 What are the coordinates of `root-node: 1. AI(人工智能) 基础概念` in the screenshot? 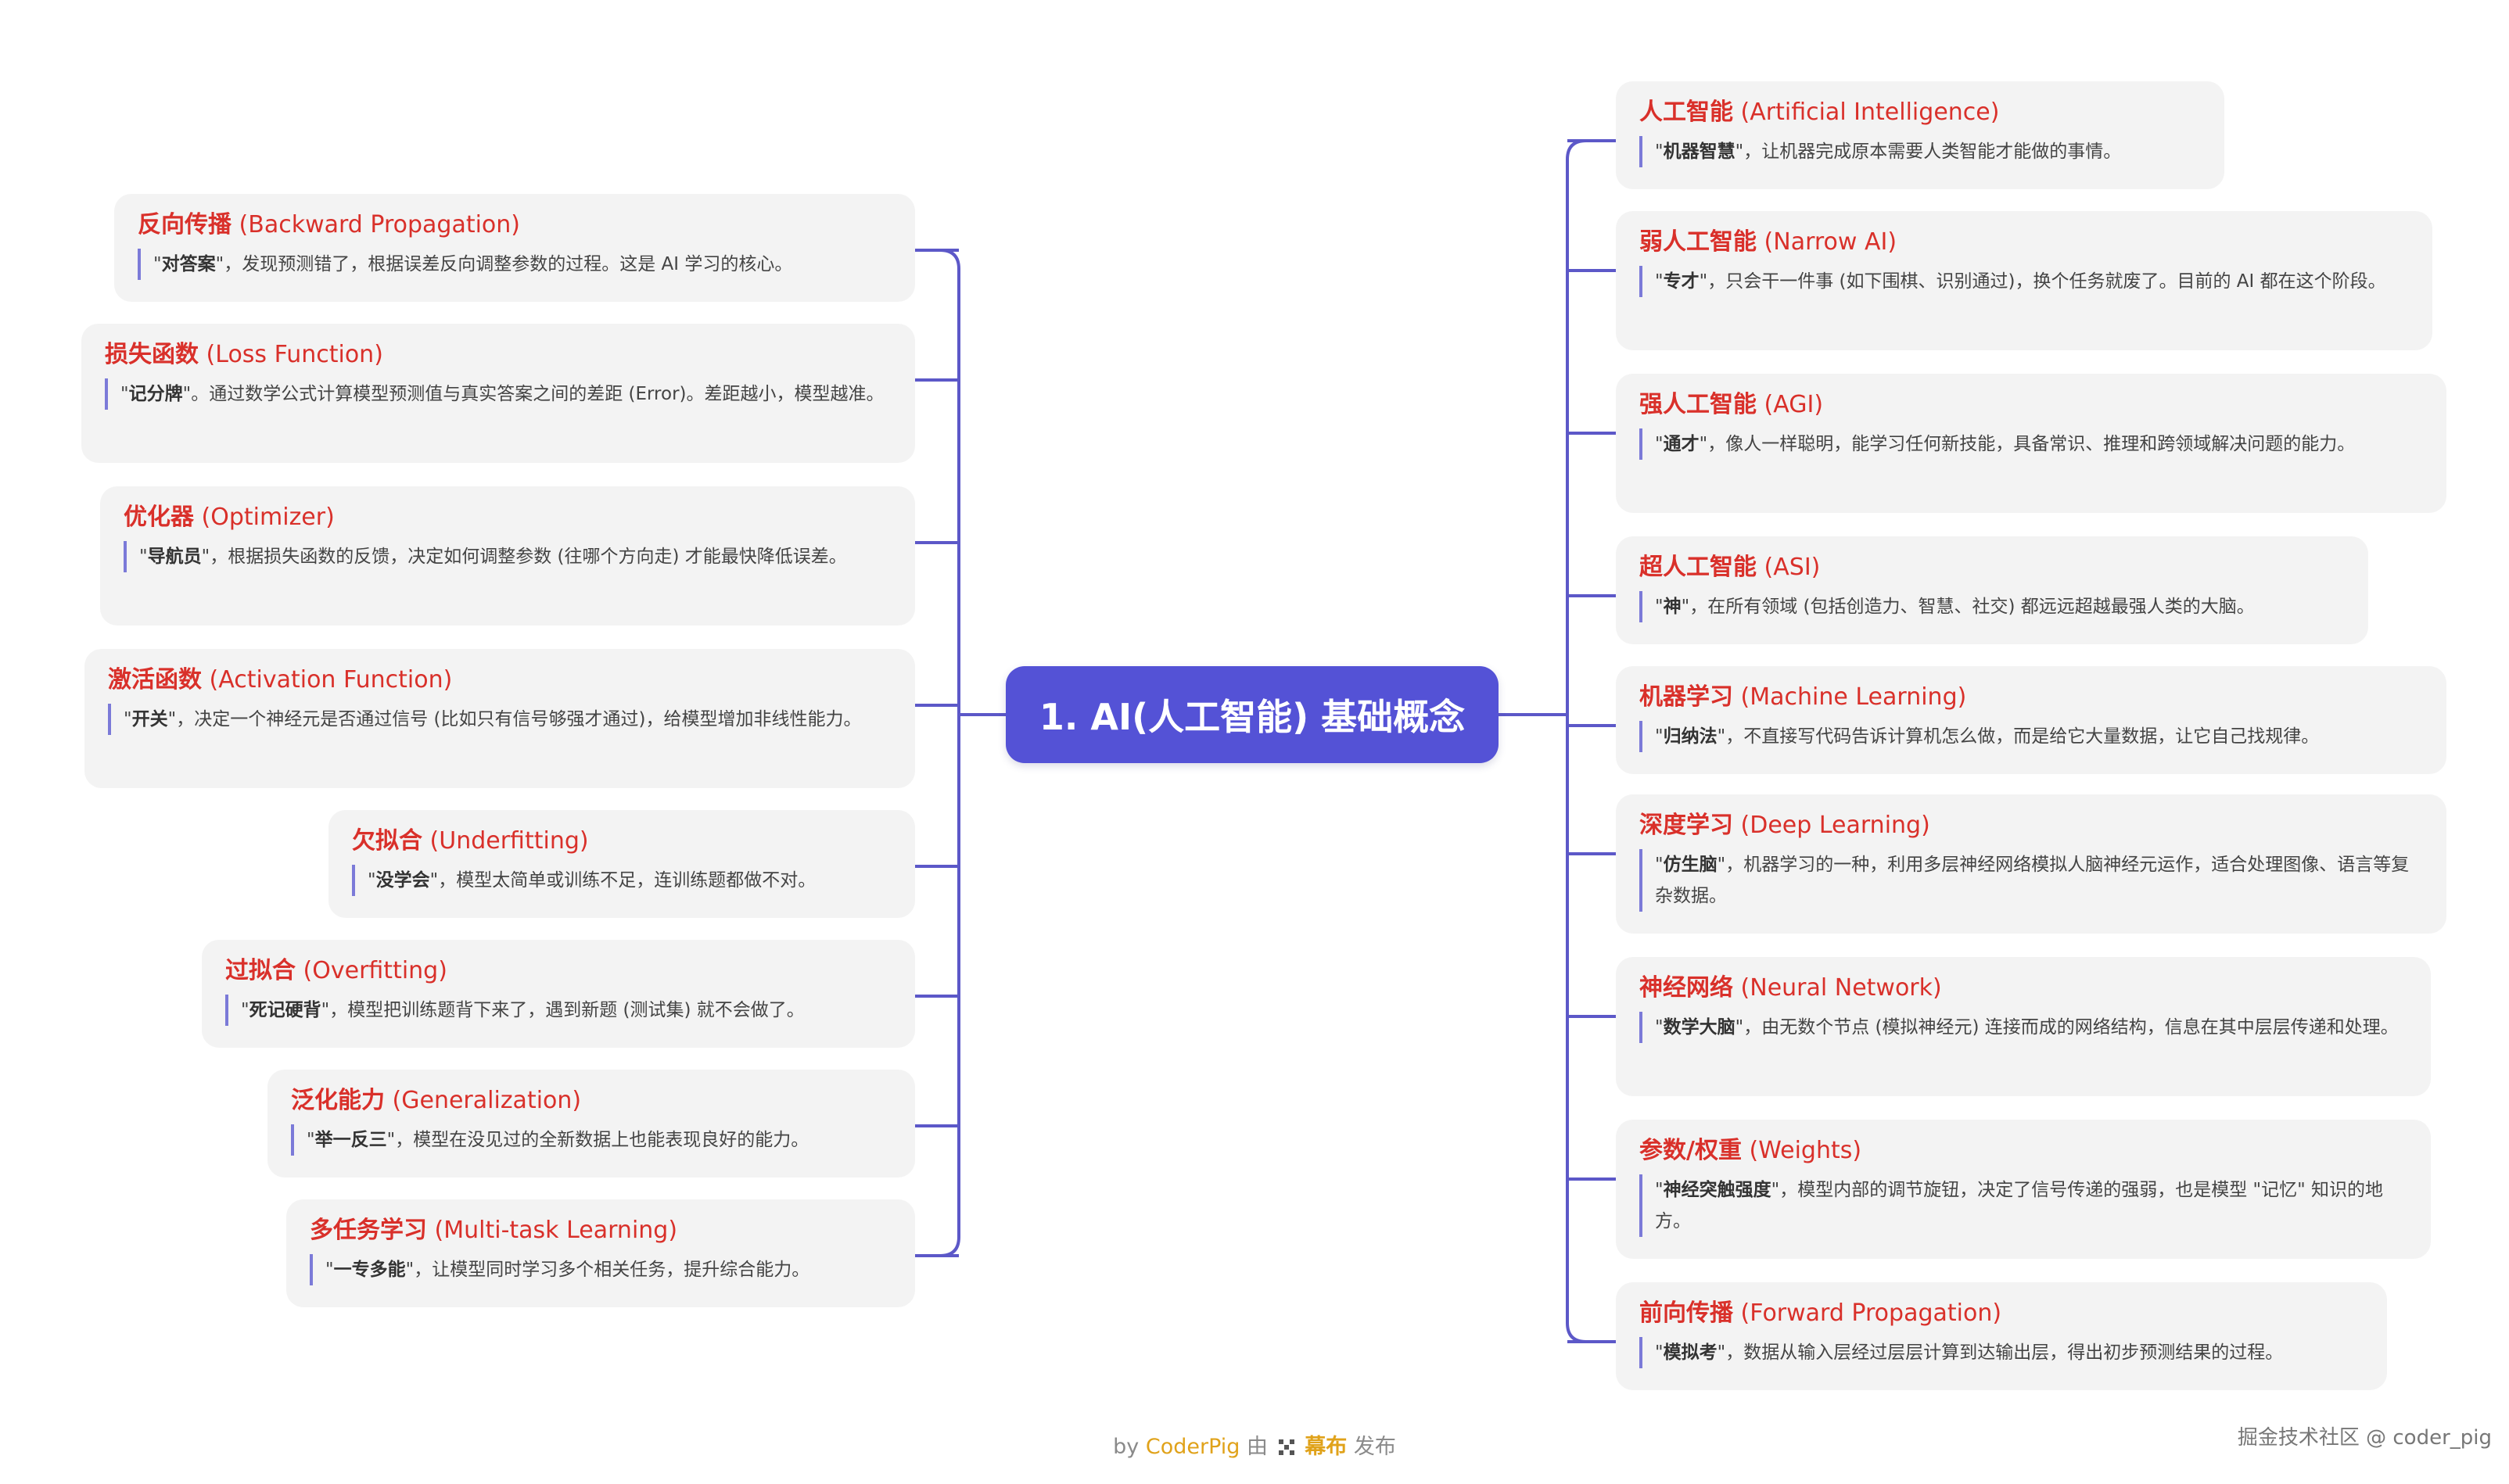 It's located at (1252, 714).